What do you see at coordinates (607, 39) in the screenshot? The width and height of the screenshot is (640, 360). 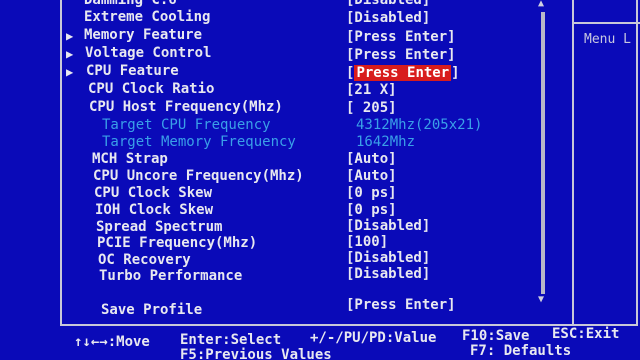 I see `help-panel-title: Menu L` at bounding box center [607, 39].